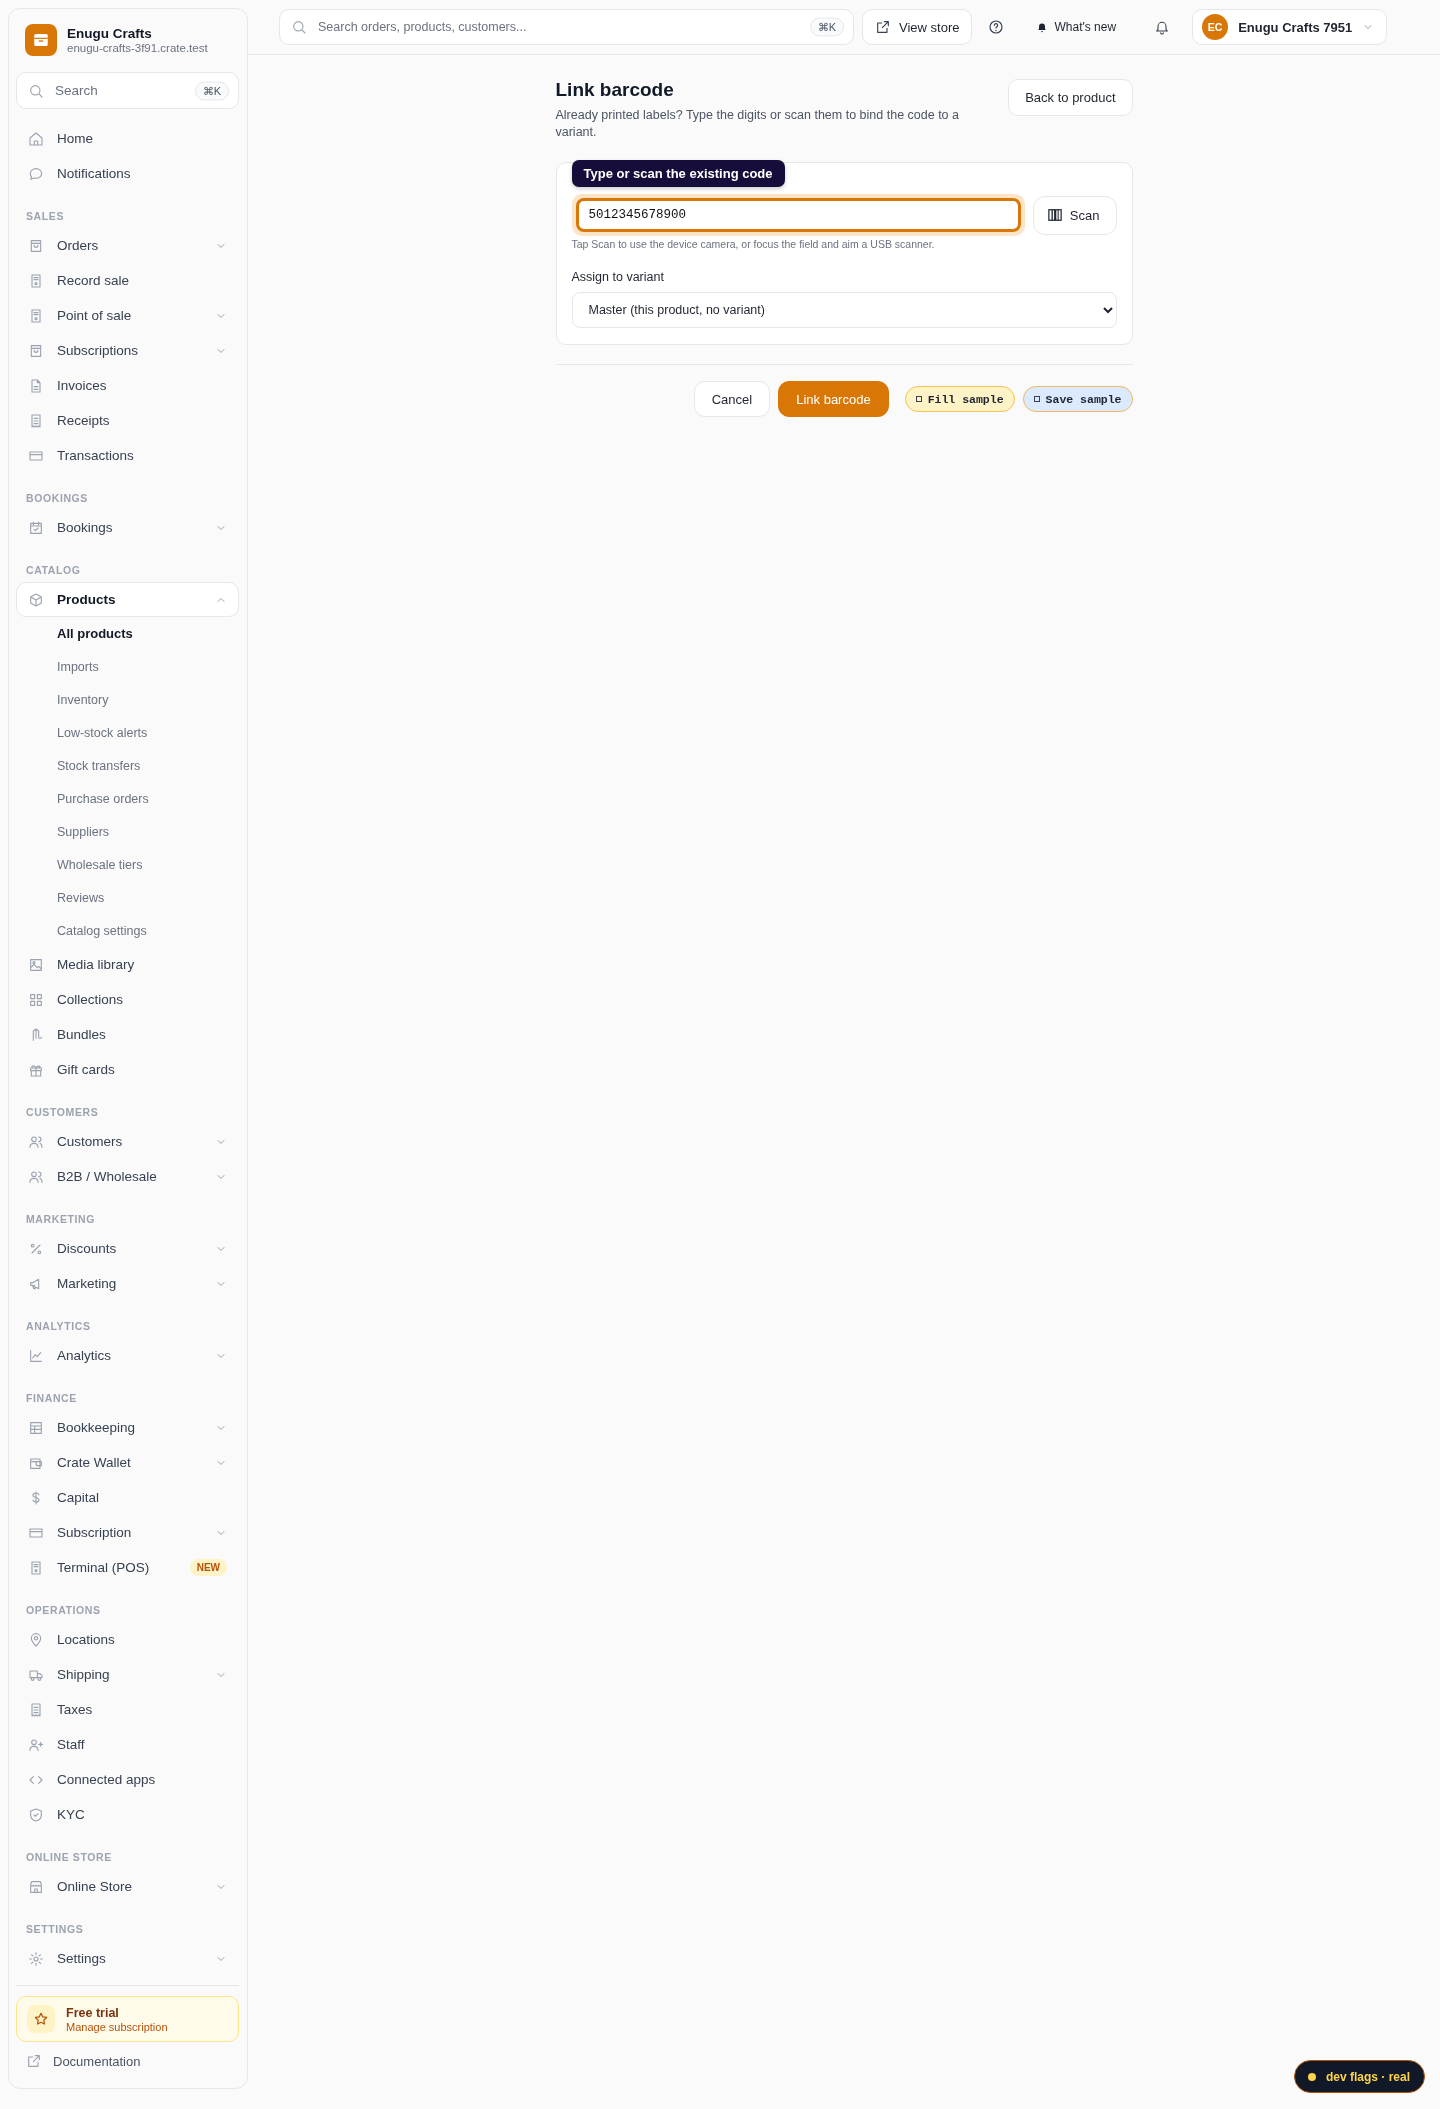  Describe the element at coordinates (127, 1069) in the screenshot. I see `nav-item: Gift cards` at that location.